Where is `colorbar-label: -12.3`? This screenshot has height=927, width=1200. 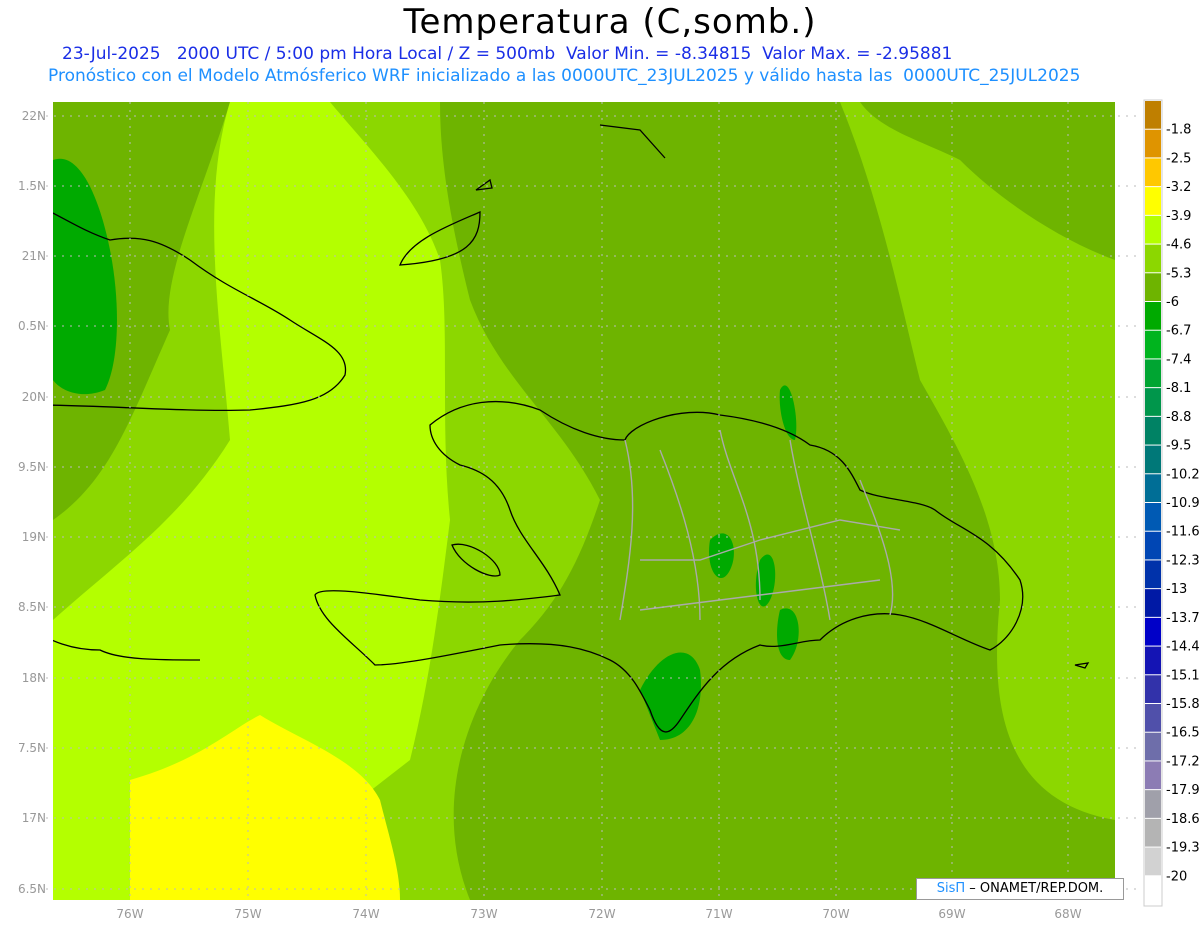 colorbar-label: -12.3 is located at coordinates (1183, 560).